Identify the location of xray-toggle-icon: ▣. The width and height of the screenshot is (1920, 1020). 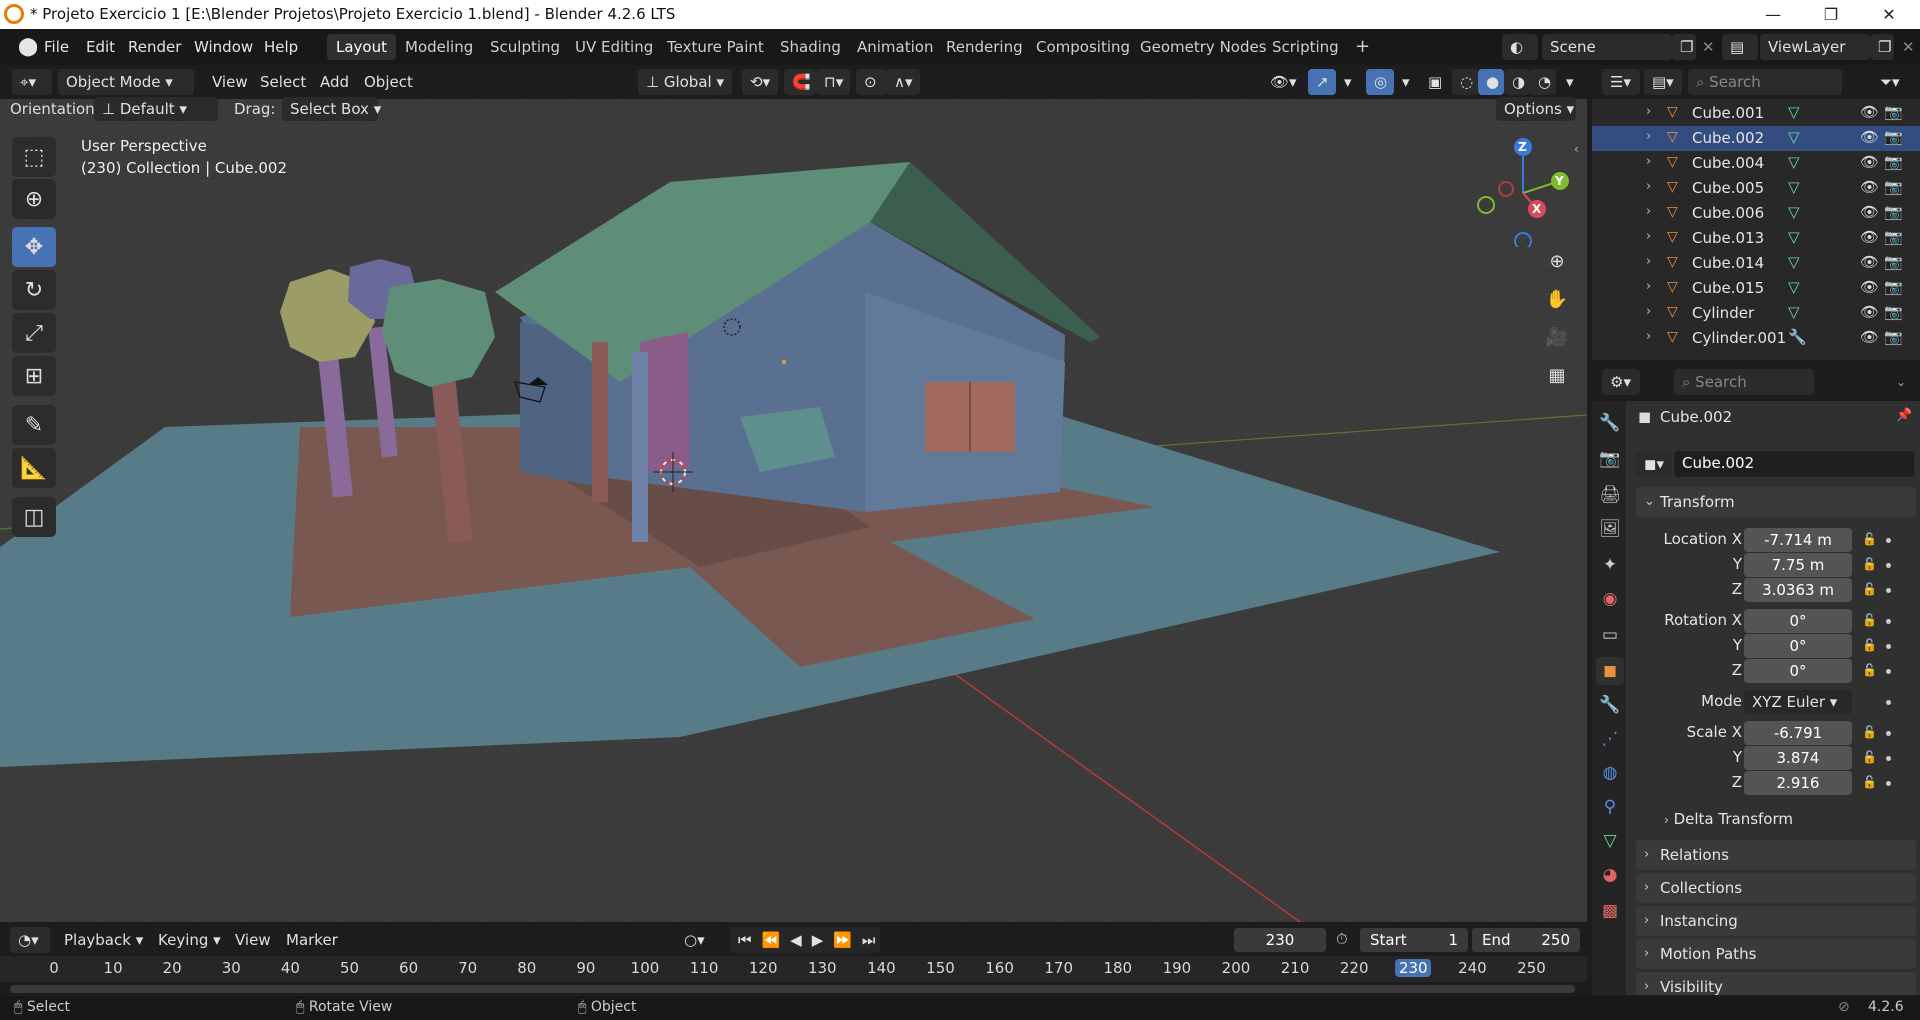
(1434, 82).